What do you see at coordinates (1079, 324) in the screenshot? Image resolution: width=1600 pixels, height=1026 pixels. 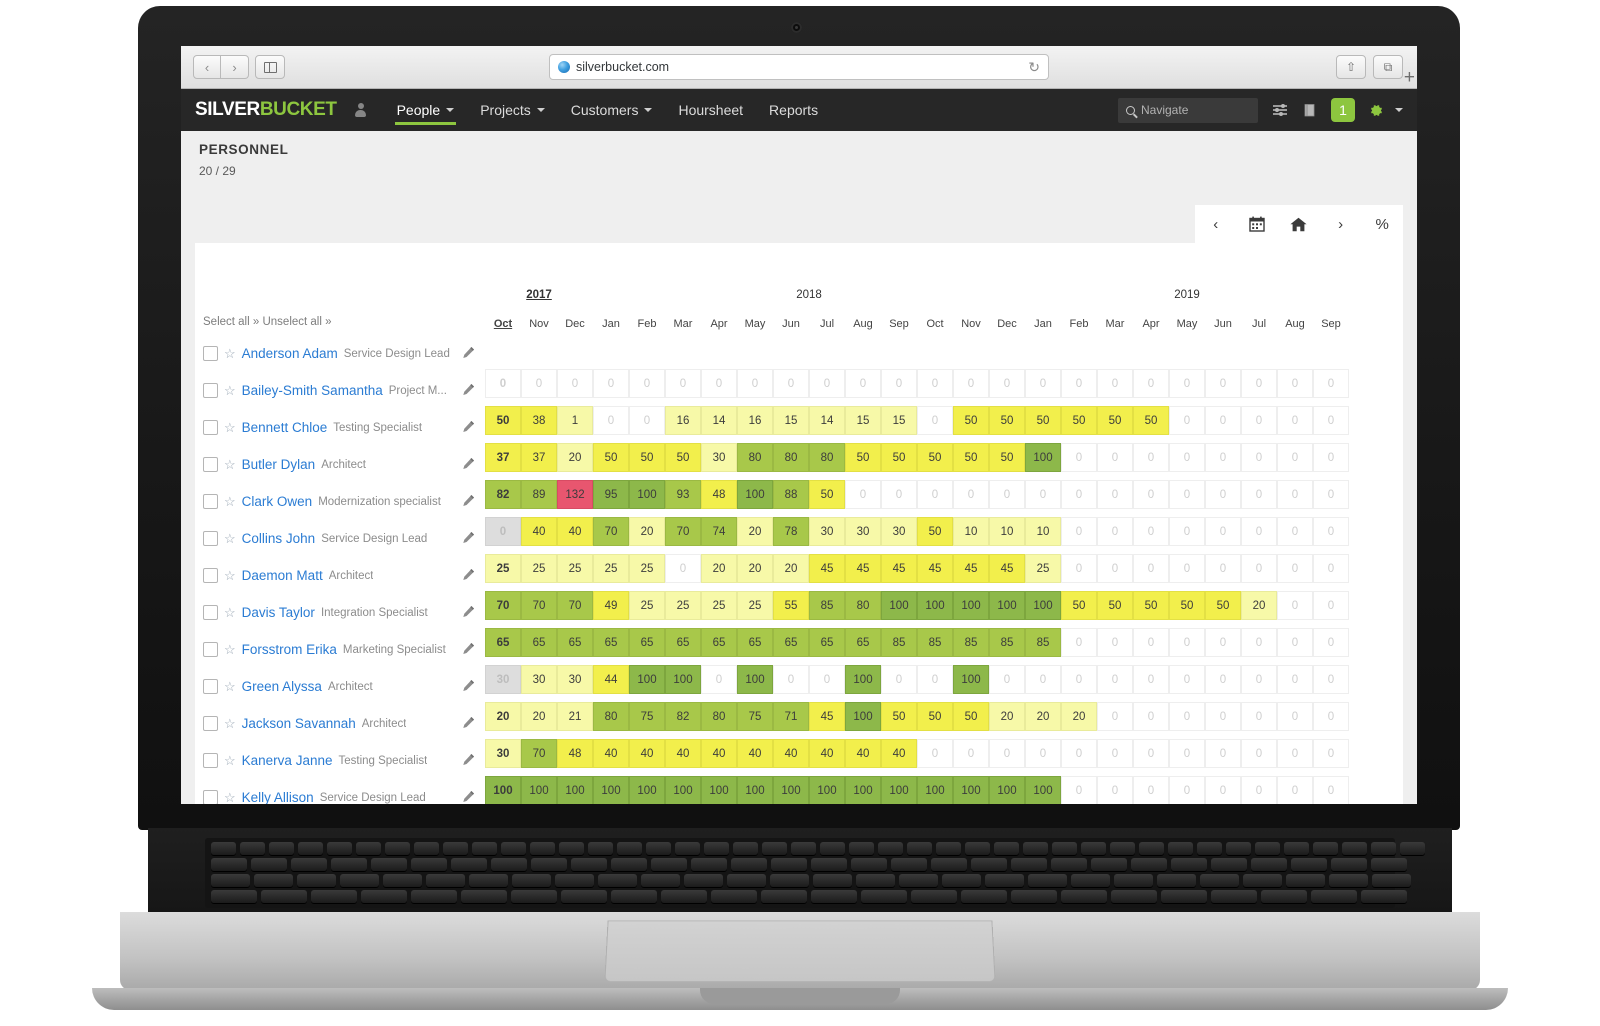 I see `month-header-cell: Feb` at bounding box center [1079, 324].